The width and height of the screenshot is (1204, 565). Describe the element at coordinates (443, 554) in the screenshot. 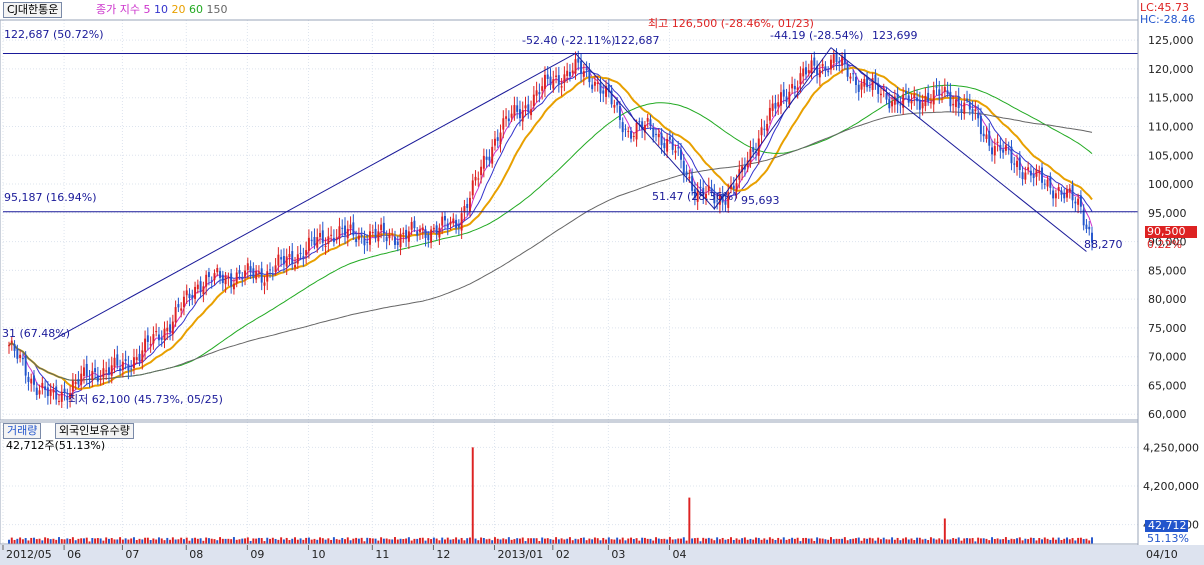

I see `date-tick-label: 12` at that location.